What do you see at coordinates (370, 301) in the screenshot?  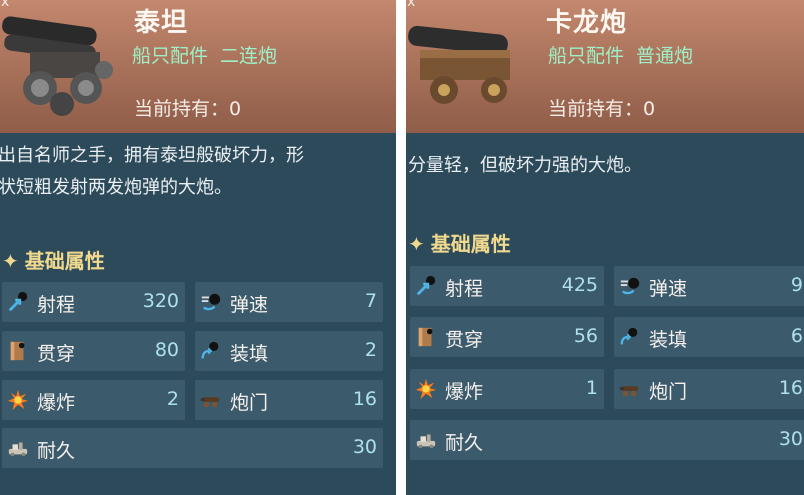 I see `stat-value: 7` at bounding box center [370, 301].